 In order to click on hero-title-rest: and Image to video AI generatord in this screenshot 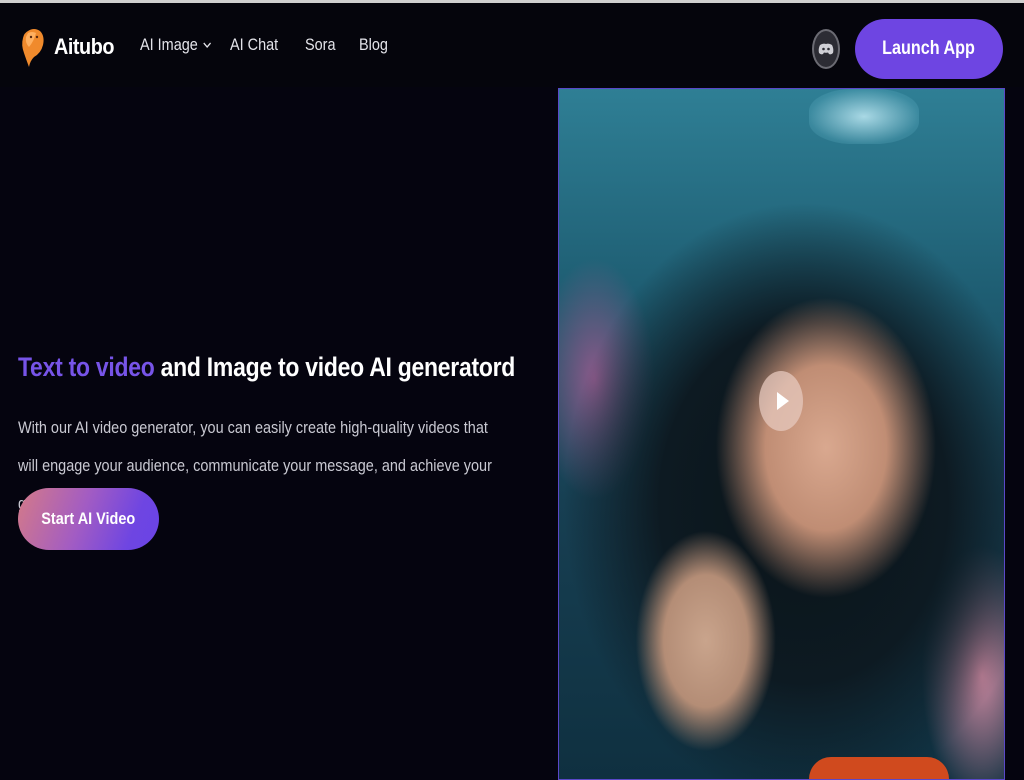, I will do `click(335, 367)`.